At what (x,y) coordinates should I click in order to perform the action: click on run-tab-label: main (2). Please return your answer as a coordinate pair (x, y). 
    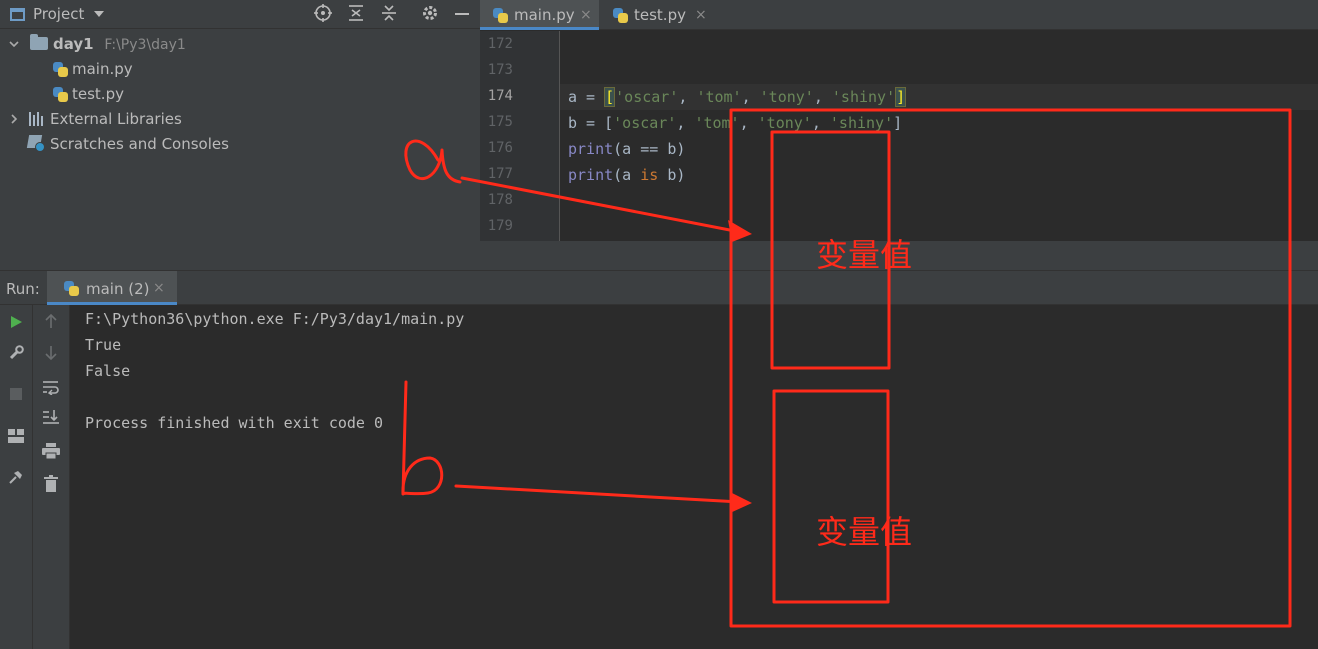
    Looking at the image, I should click on (118, 289).